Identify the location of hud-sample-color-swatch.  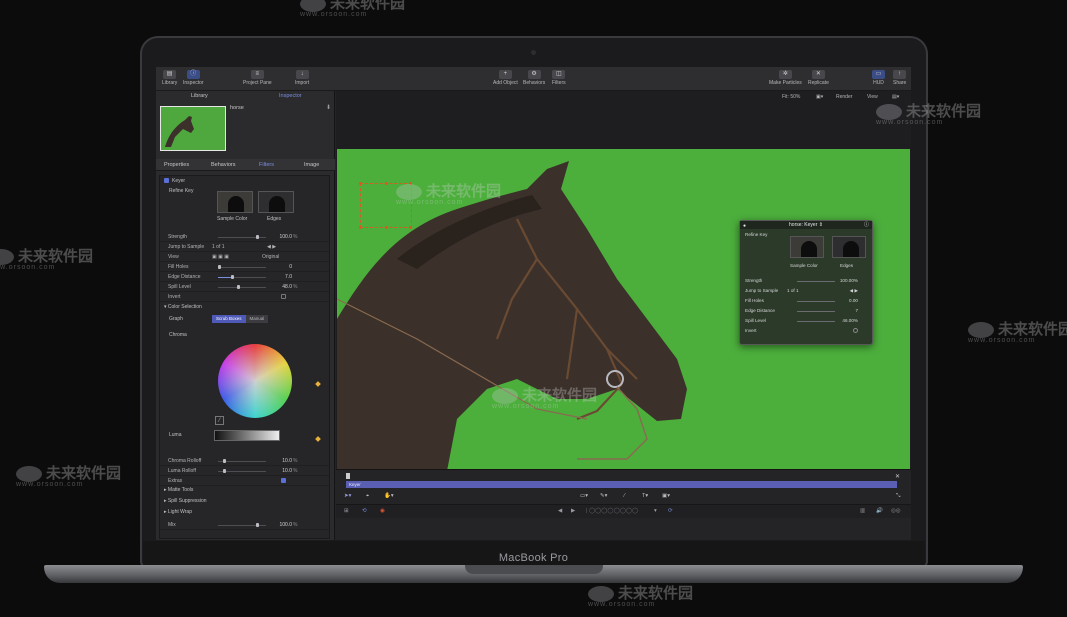
(807, 247).